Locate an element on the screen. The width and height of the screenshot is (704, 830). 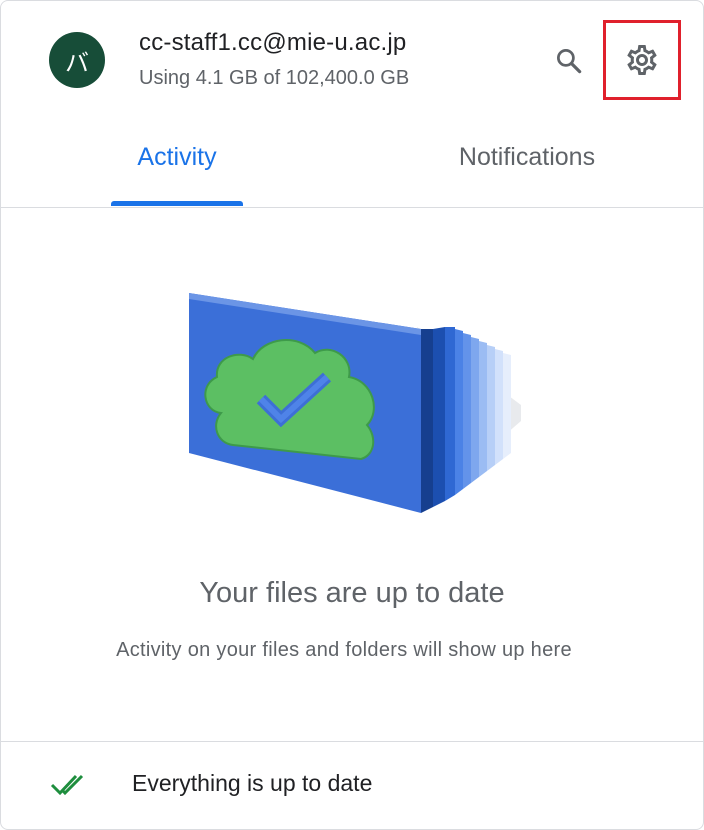
tab-activity: Activity is located at coordinates (177, 164).